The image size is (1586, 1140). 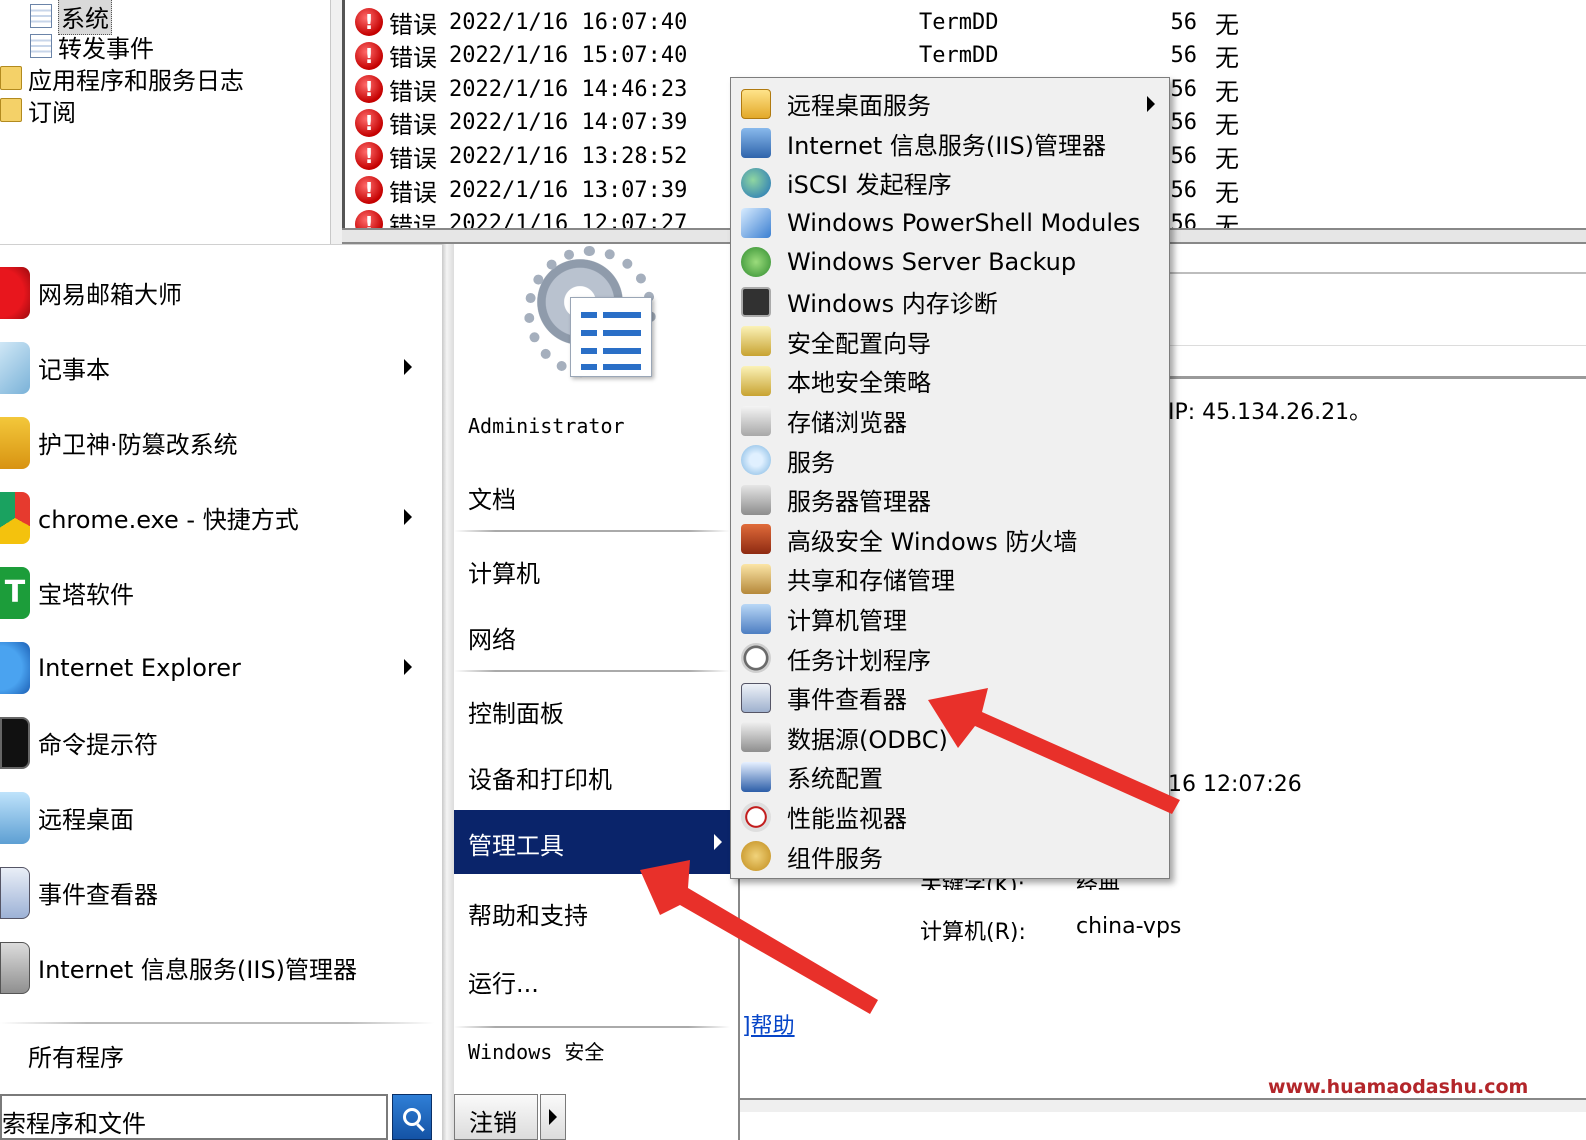 I want to click on admin-tool-label: 性能监视器, so click(x=847, y=819).